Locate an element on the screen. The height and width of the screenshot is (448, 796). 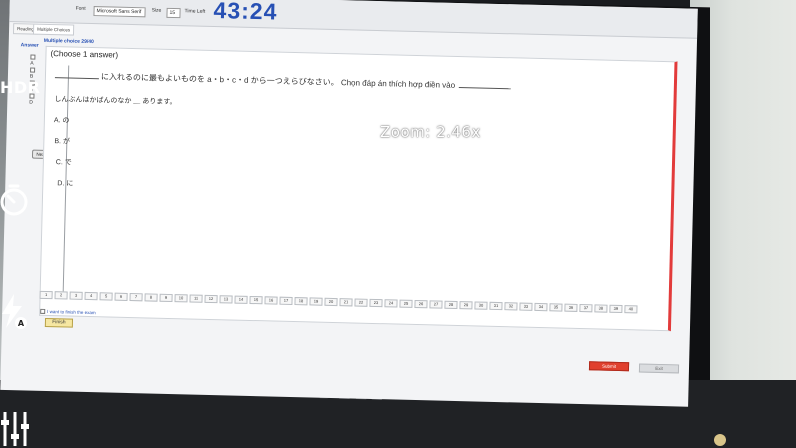
answer-option-a: A is located at coordinates (35, 60).